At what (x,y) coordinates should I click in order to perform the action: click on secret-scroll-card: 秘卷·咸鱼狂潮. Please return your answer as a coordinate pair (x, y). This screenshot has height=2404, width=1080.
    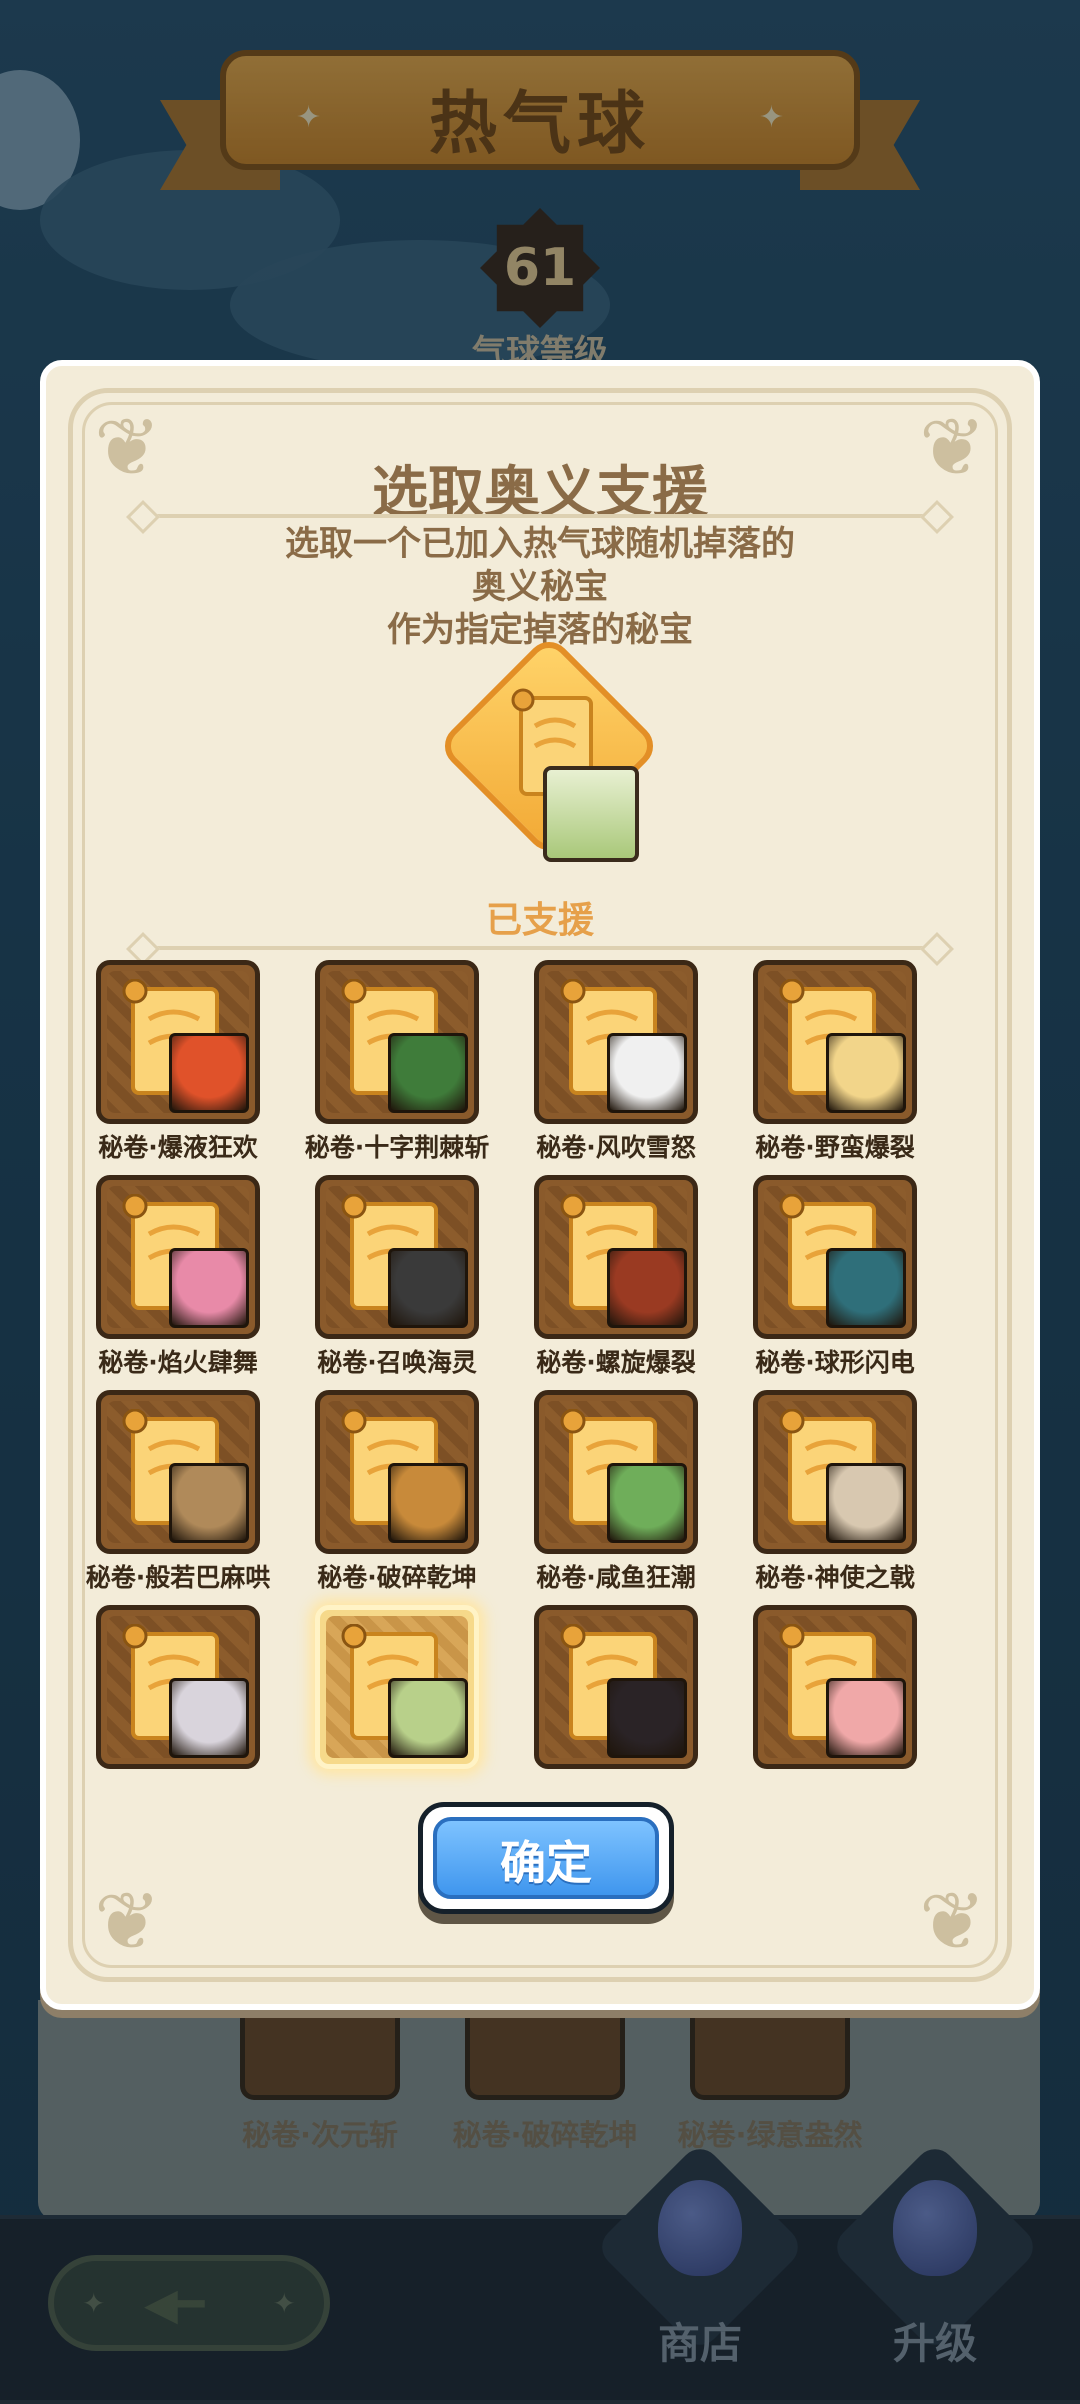
    Looking at the image, I should click on (616, 1491).